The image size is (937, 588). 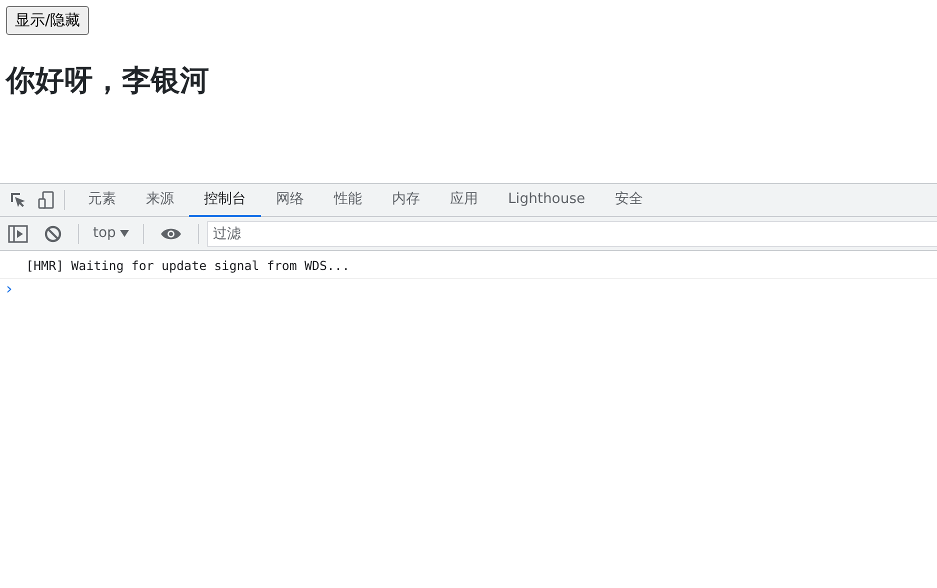 I want to click on devtools-tab: Lighthouse, so click(x=546, y=200).